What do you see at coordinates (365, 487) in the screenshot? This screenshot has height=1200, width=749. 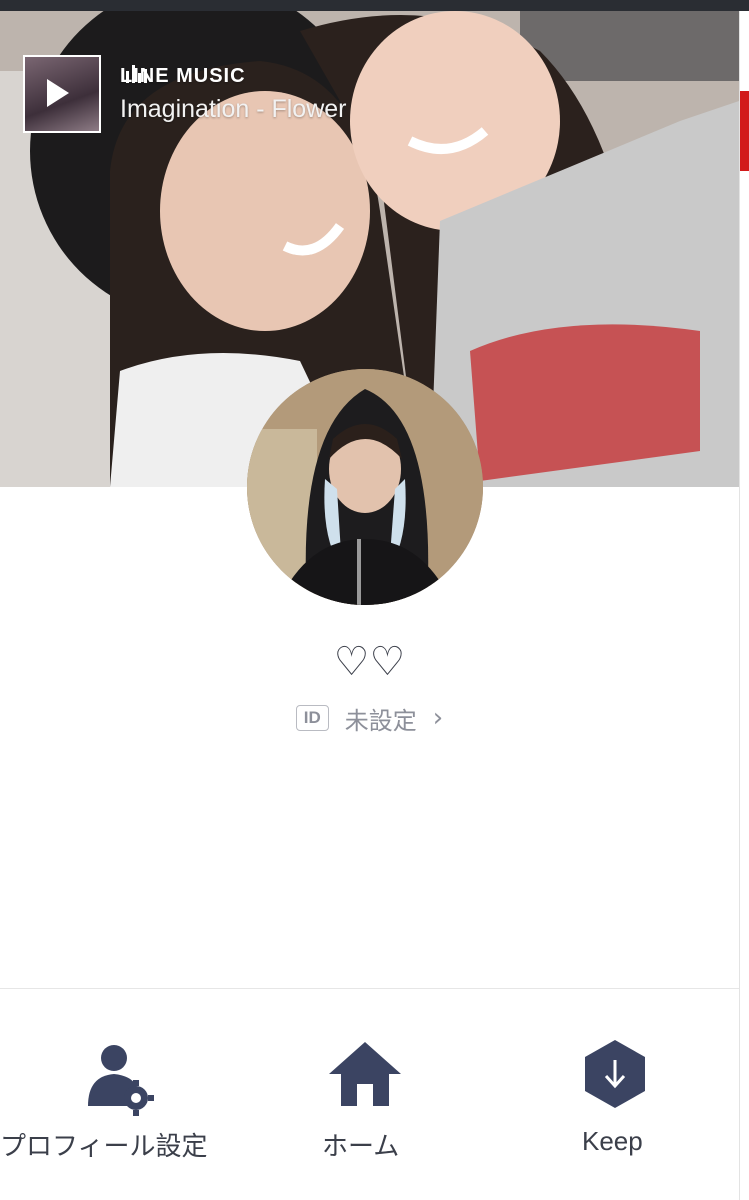 I see `profile-avatar` at bounding box center [365, 487].